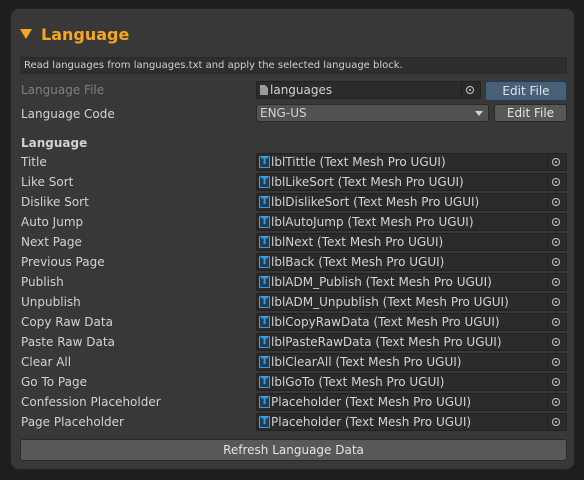 This screenshot has height=480, width=584. Describe the element at coordinates (51, 302) in the screenshot. I see `field-label: Unpublish` at that location.